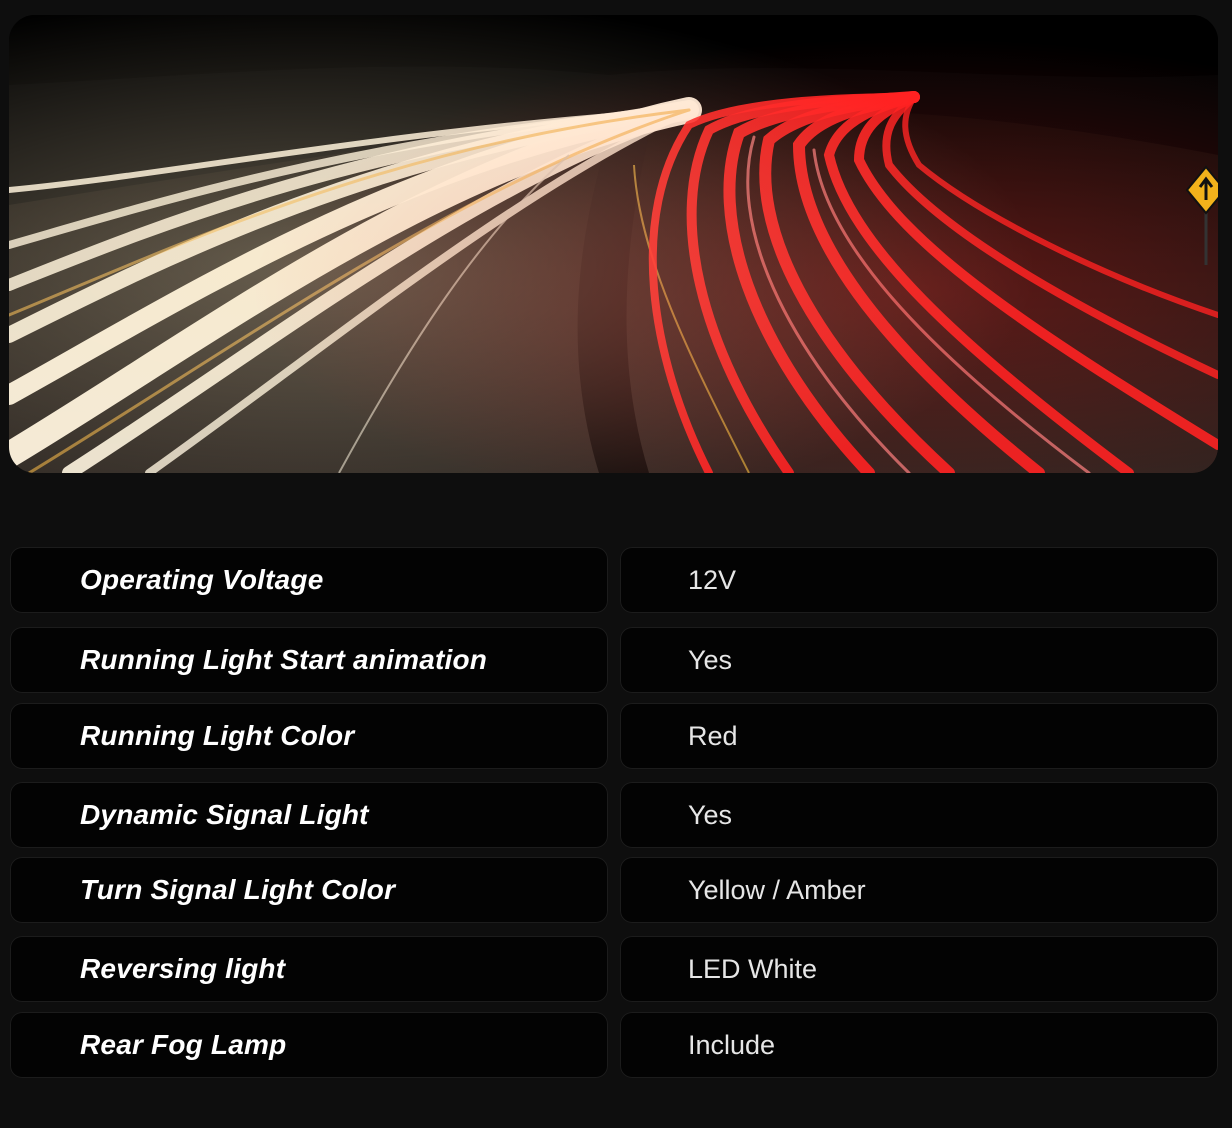 The image size is (1232, 1128). I want to click on spec-row-running-light-color: Running Light Color Red, so click(614, 736).